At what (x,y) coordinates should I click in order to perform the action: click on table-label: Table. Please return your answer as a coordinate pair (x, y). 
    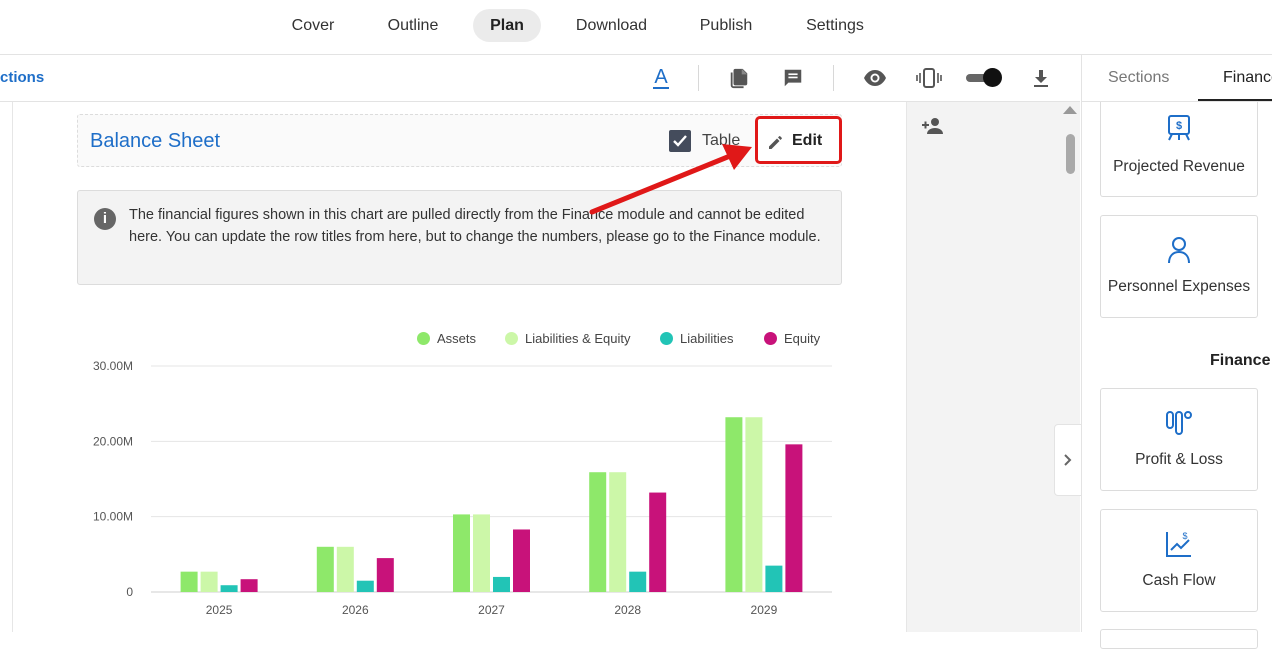
    Looking at the image, I should click on (721, 140).